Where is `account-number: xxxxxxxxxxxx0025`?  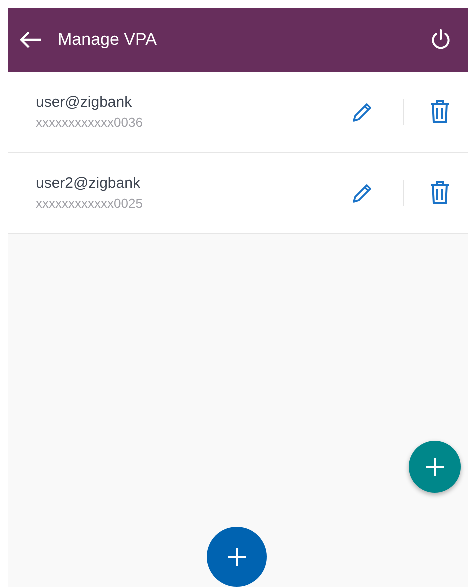 account-number: xxxxxxxxxxxx0025 is located at coordinates (90, 203).